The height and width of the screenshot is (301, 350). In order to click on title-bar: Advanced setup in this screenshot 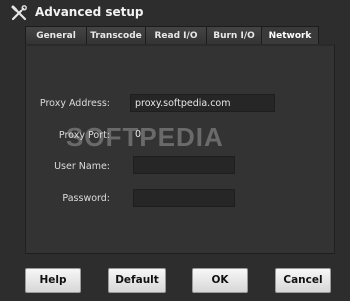, I will do `click(175, 13)`.